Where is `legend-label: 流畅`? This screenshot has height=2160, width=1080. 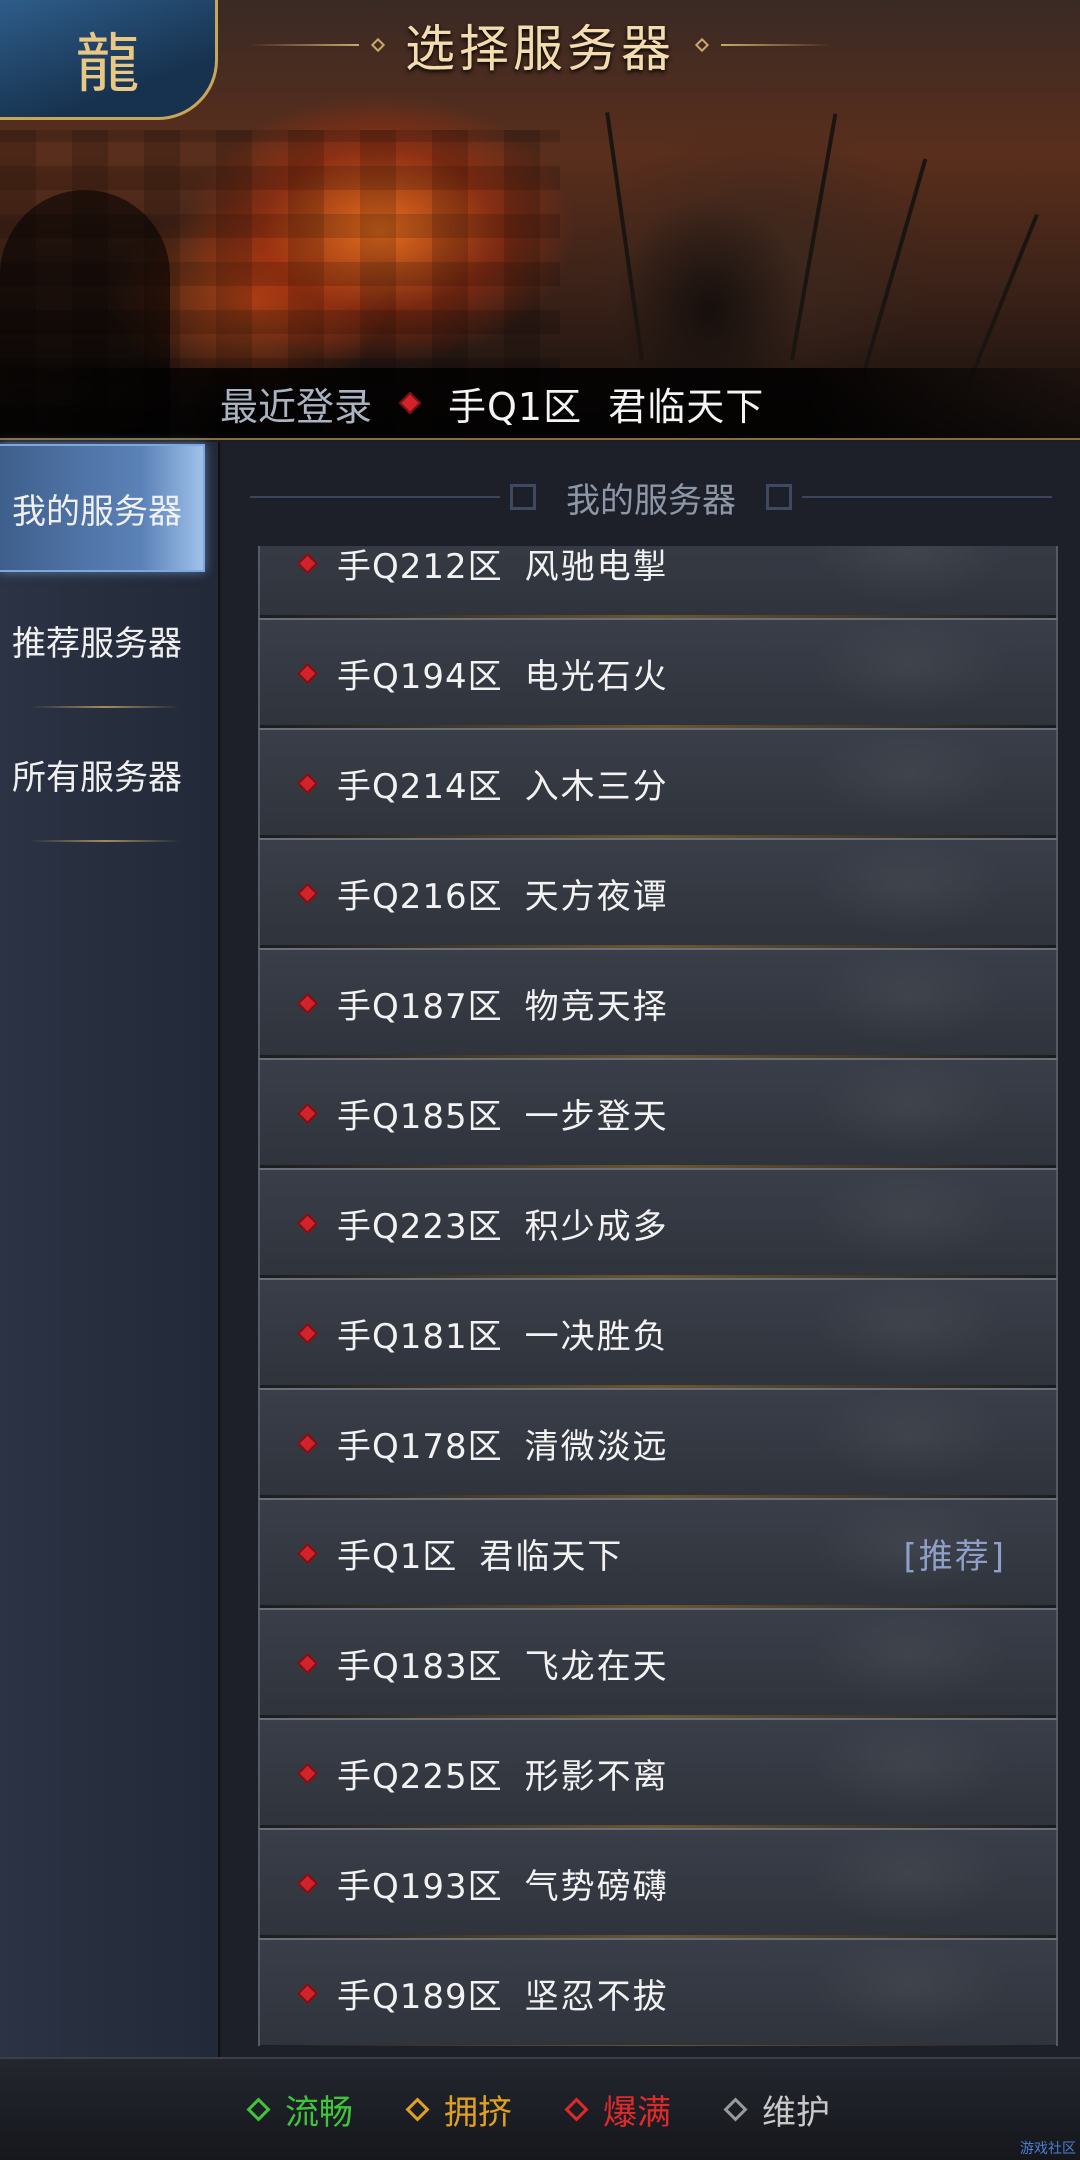 legend-label: 流畅 is located at coordinates (319, 2113).